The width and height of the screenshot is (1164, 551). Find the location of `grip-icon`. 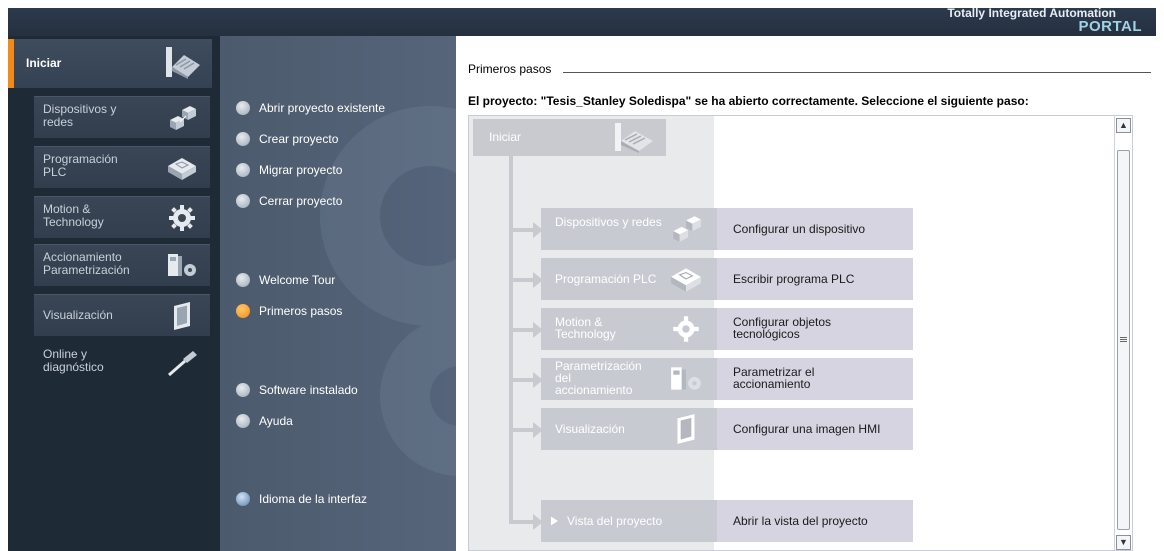

grip-icon is located at coordinates (1123, 339).